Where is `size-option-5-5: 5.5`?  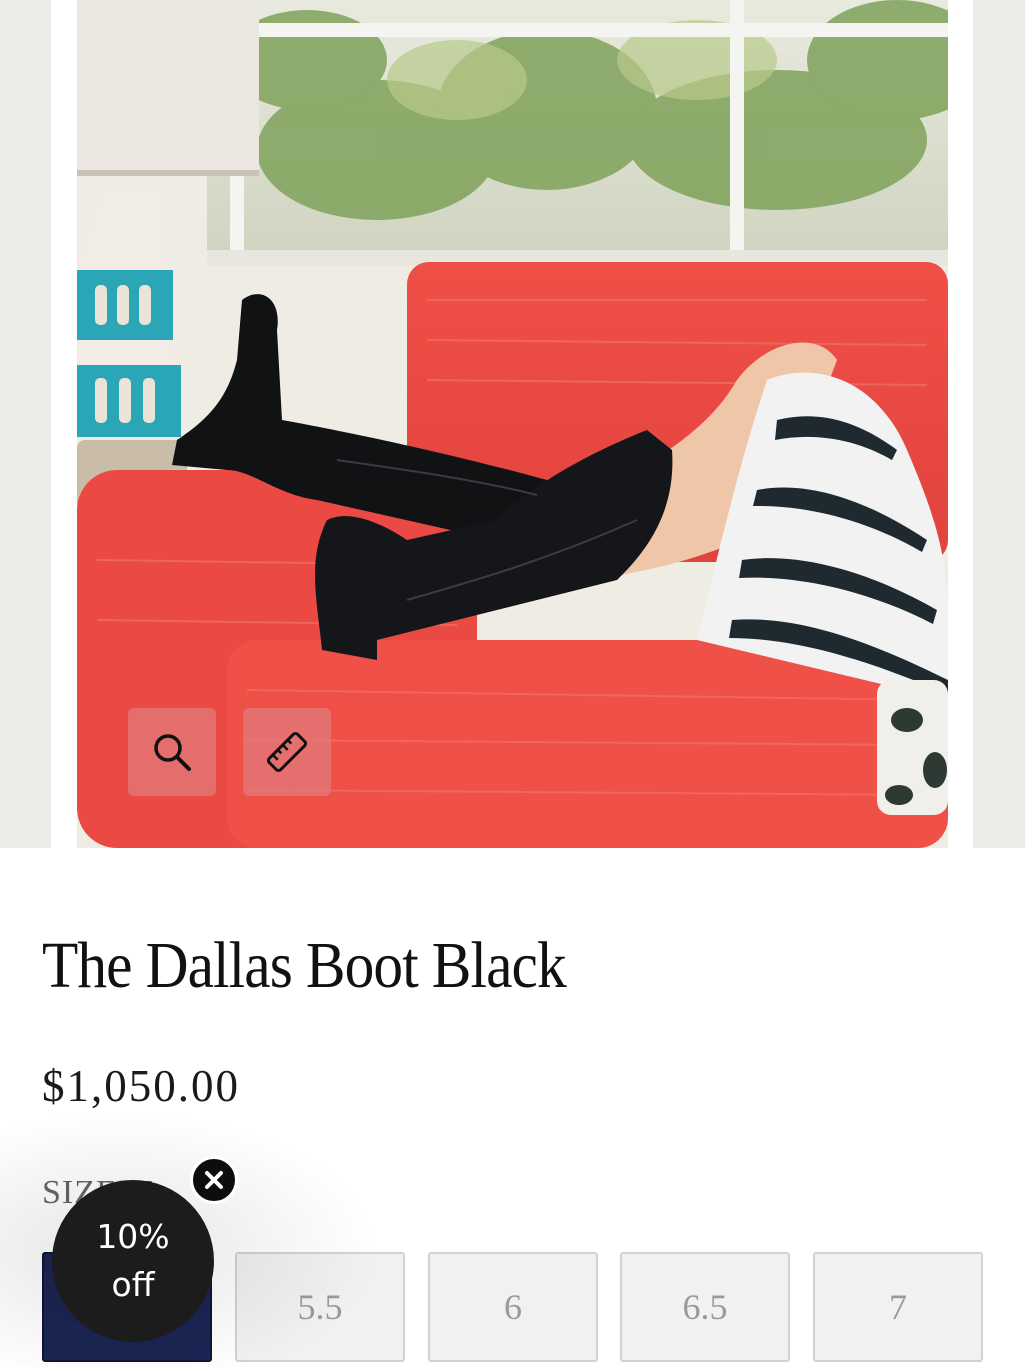
size-option-5-5: 5.5 is located at coordinates (320, 1307).